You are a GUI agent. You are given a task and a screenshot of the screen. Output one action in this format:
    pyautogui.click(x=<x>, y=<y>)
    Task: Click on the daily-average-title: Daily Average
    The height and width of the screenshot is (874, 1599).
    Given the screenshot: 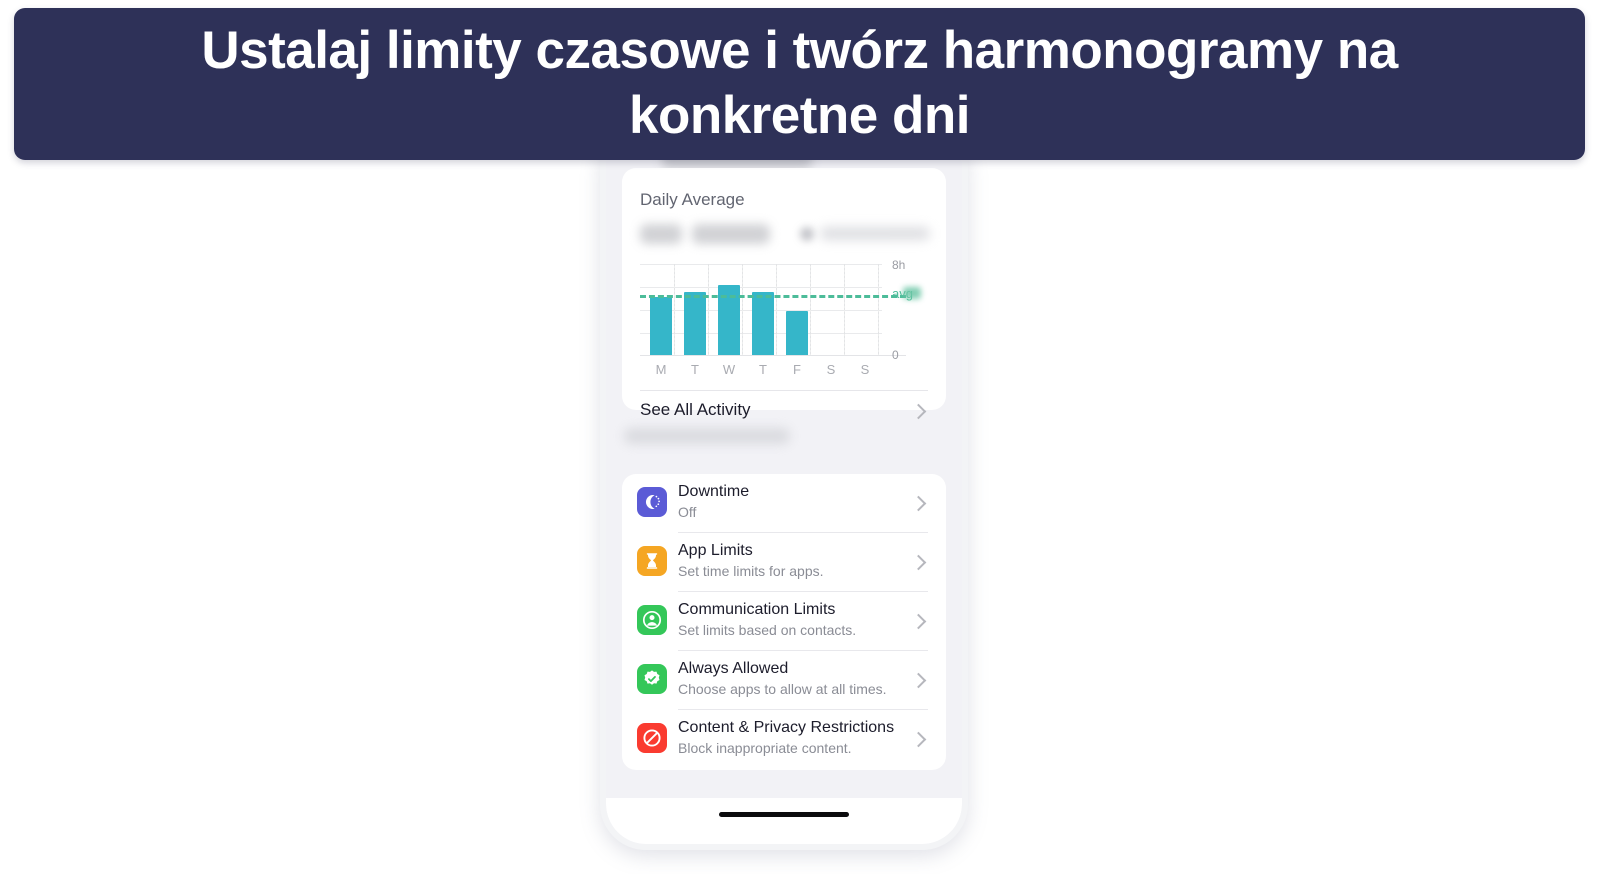 What is the action you would take?
    pyautogui.click(x=692, y=199)
    